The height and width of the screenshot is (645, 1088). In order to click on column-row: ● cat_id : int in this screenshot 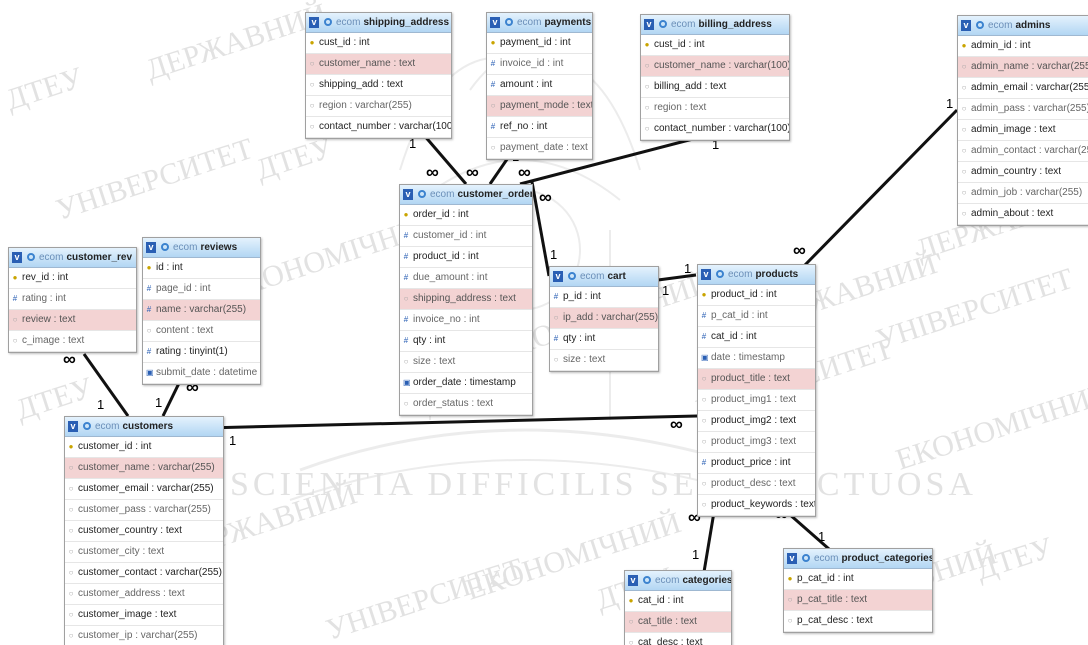, I will do `click(678, 601)`.